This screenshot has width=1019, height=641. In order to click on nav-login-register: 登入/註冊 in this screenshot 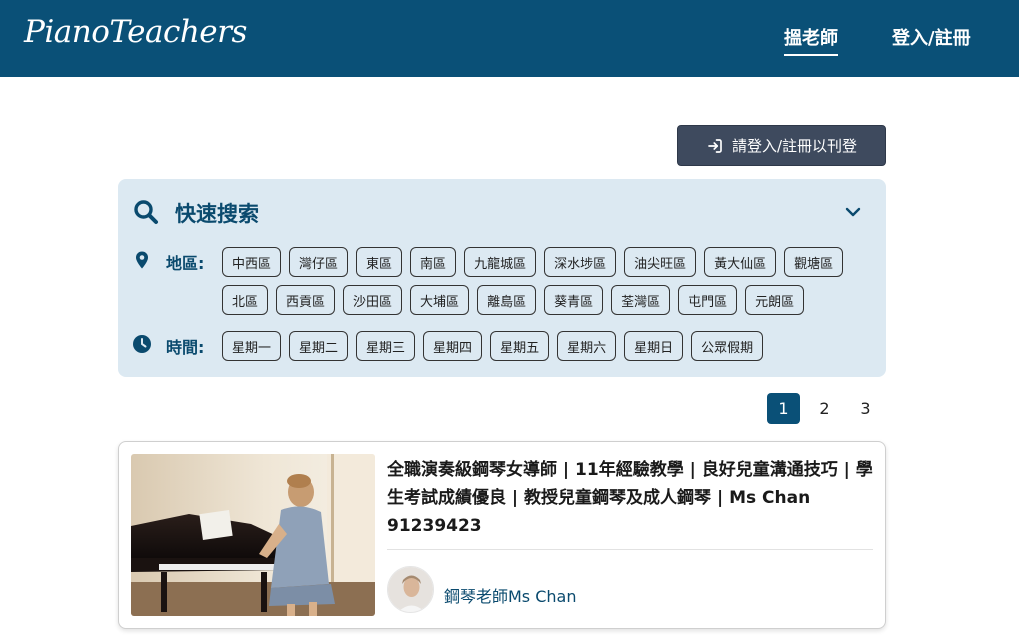, I will do `click(931, 37)`.